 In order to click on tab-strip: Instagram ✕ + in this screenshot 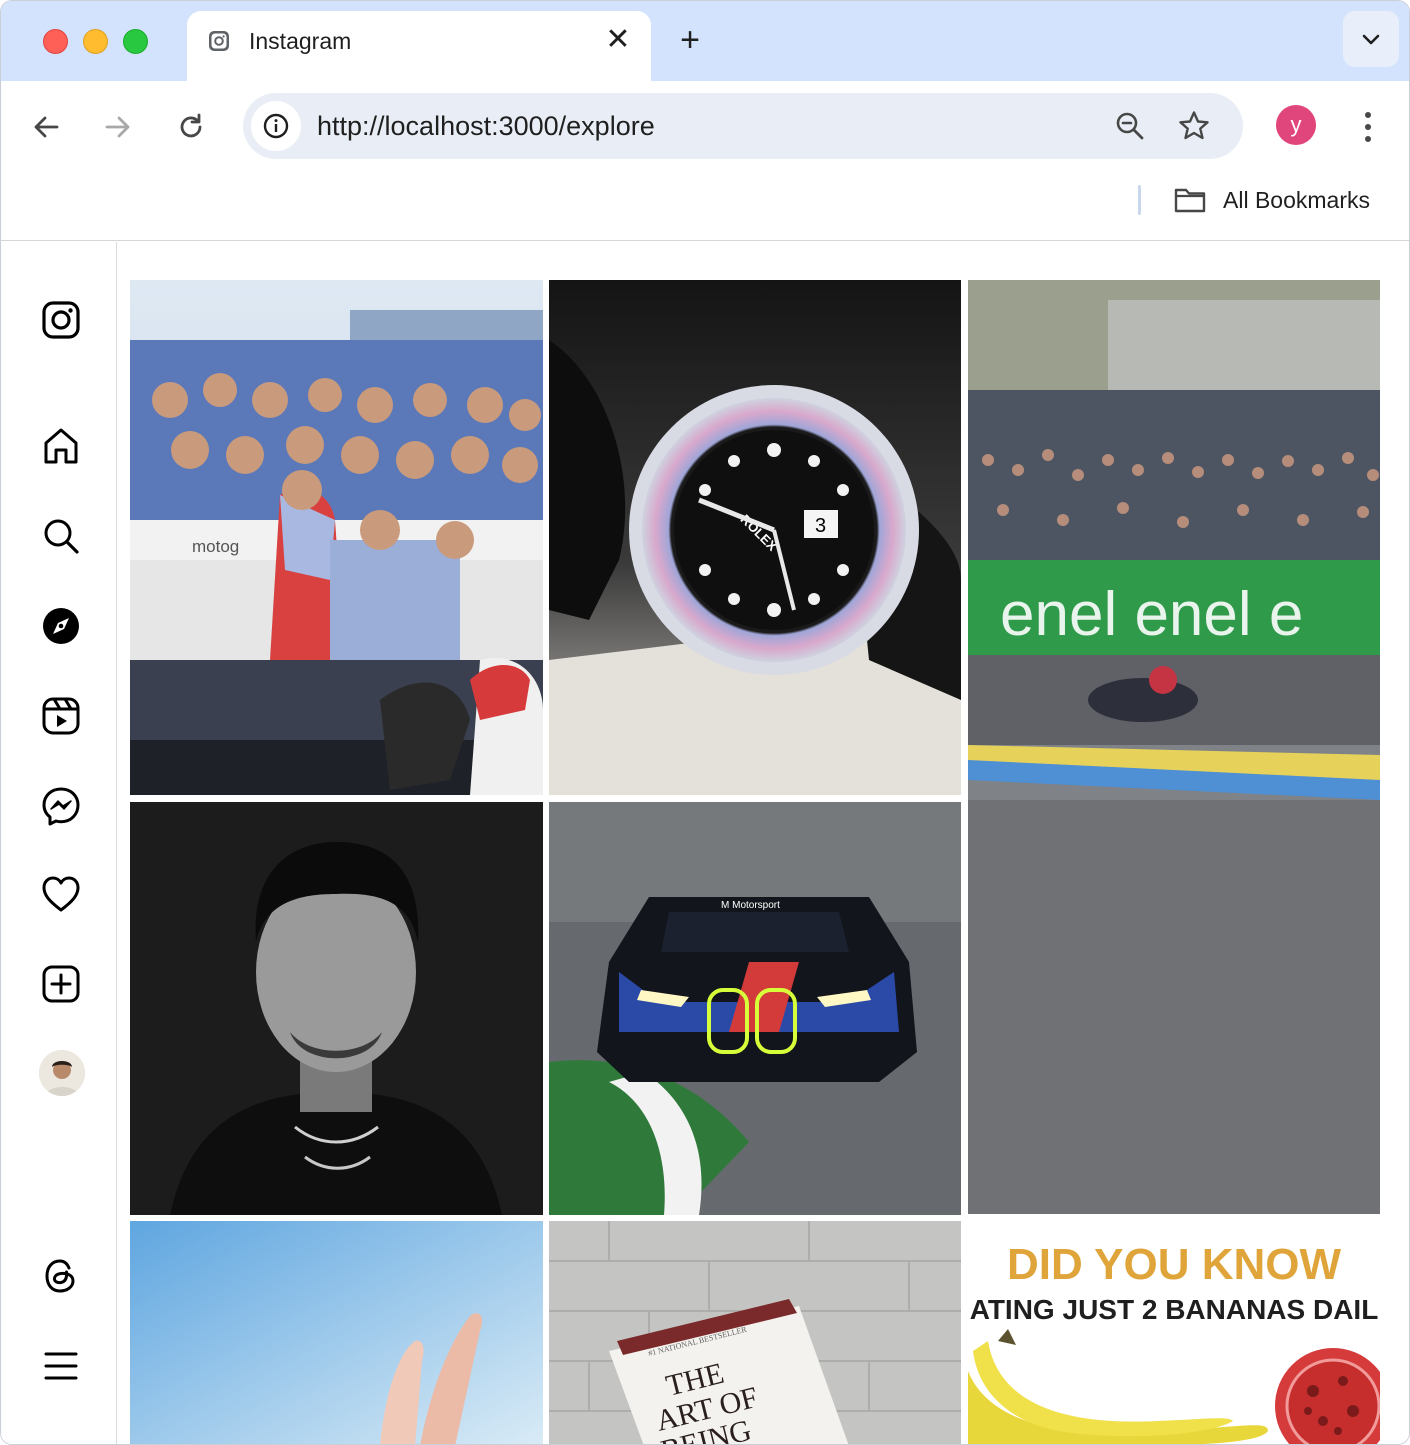, I will do `click(705, 41)`.